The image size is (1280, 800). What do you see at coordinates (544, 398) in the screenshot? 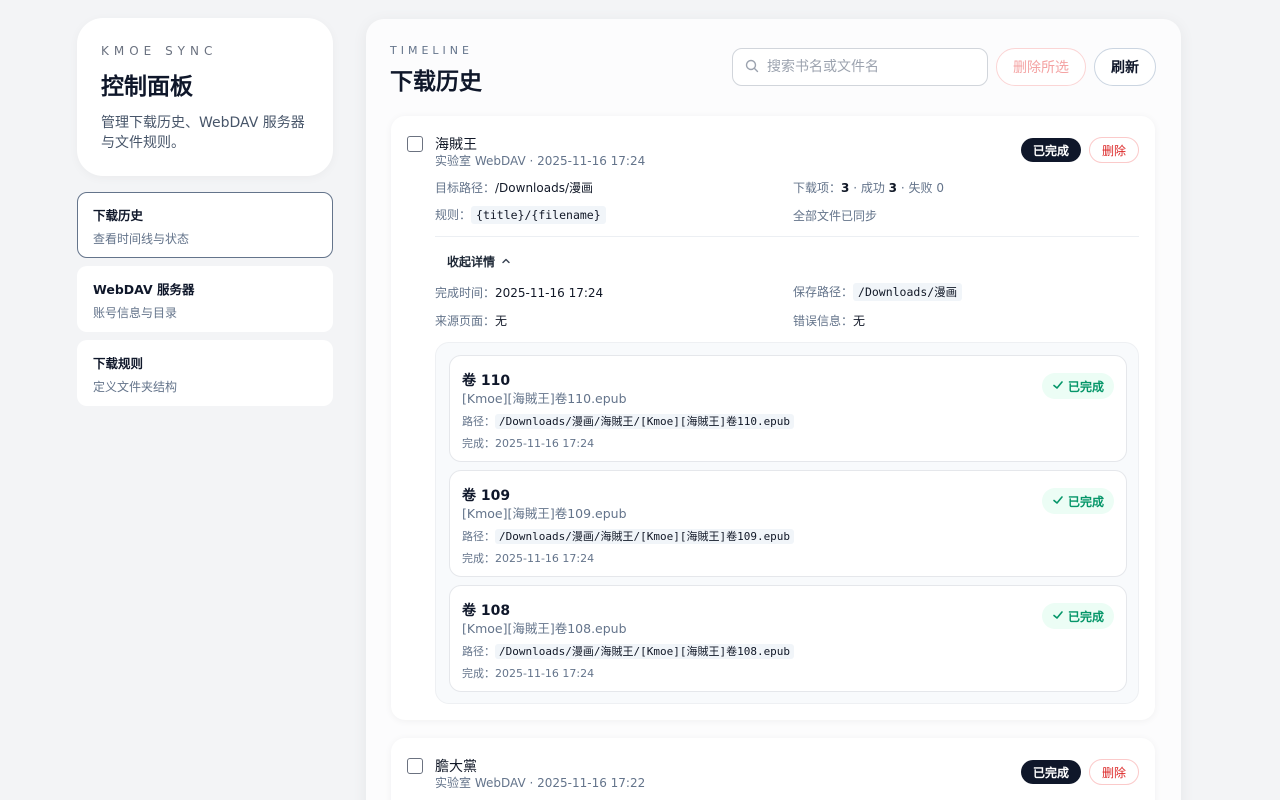
I see `volume-filename: [Kmoe][海賊王]卷110.epub` at bounding box center [544, 398].